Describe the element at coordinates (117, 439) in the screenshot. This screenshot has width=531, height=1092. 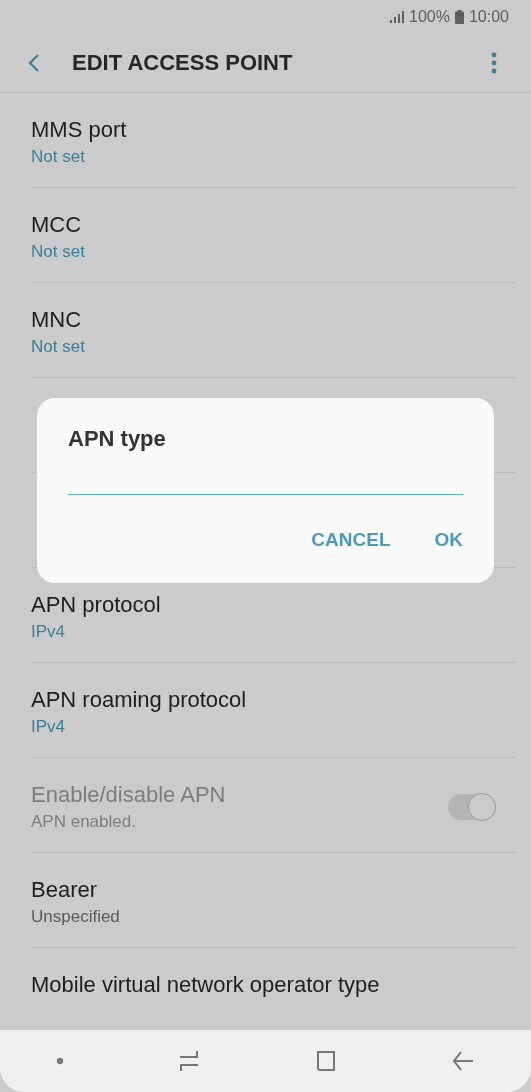
I see `dialog-title: APN type` at that location.